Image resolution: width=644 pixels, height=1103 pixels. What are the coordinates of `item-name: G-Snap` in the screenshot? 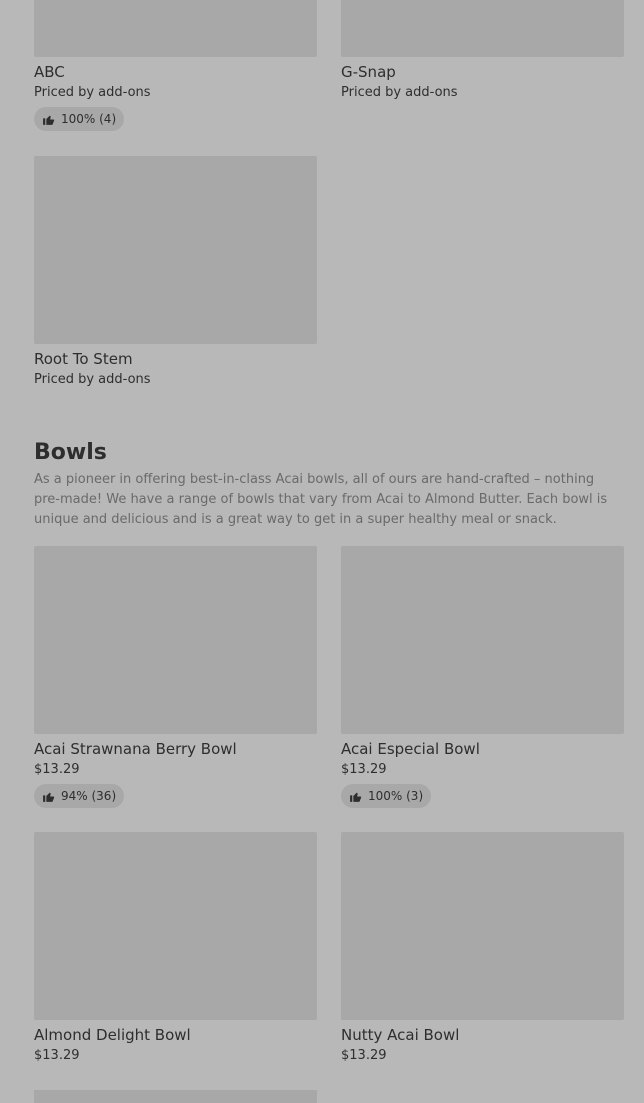 It's located at (368, 72).